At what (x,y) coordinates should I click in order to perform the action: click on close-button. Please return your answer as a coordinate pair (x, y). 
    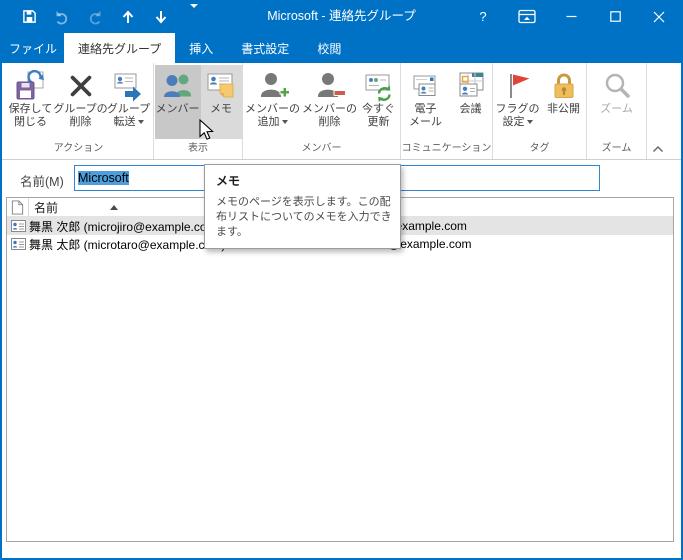
    Looking at the image, I should click on (659, 16).